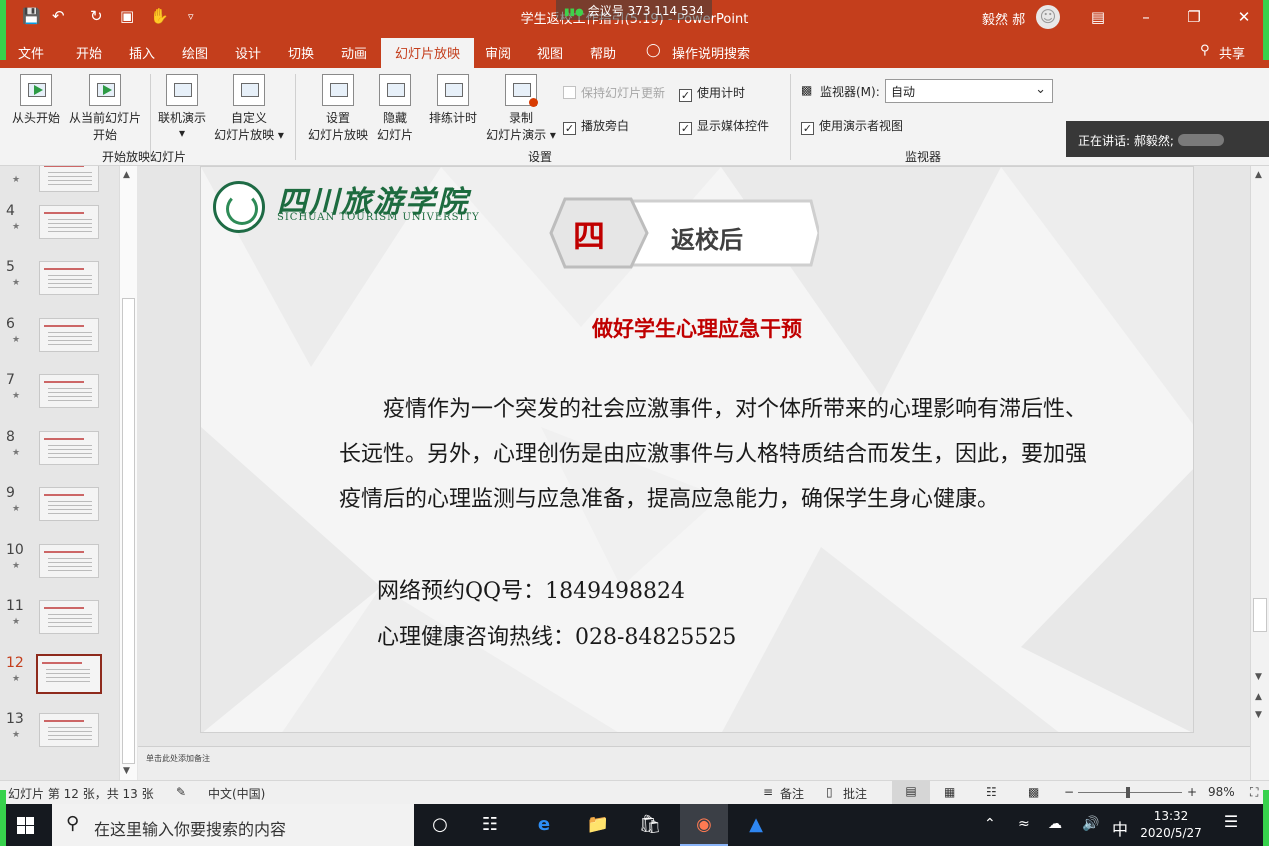 This screenshot has width=1269, height=846. I want to click on volume-icon: 🔊, so click(1090, 824).